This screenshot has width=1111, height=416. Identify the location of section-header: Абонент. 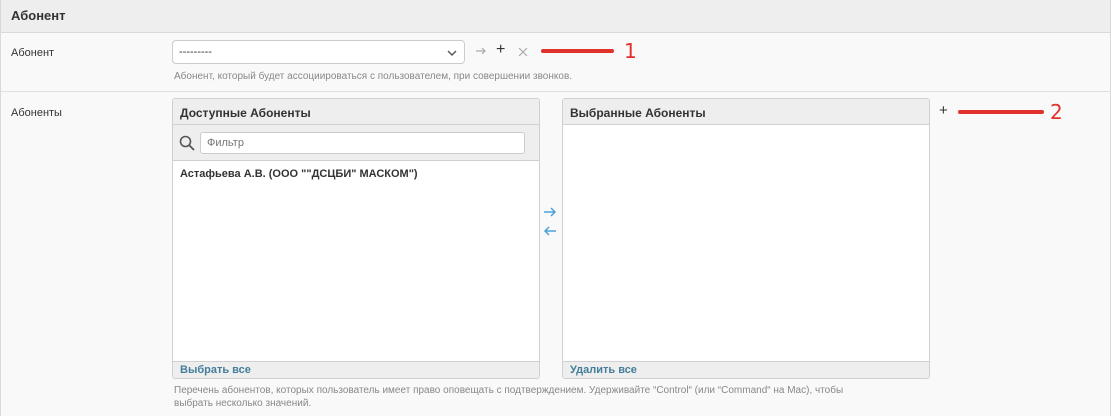
(555, 16).